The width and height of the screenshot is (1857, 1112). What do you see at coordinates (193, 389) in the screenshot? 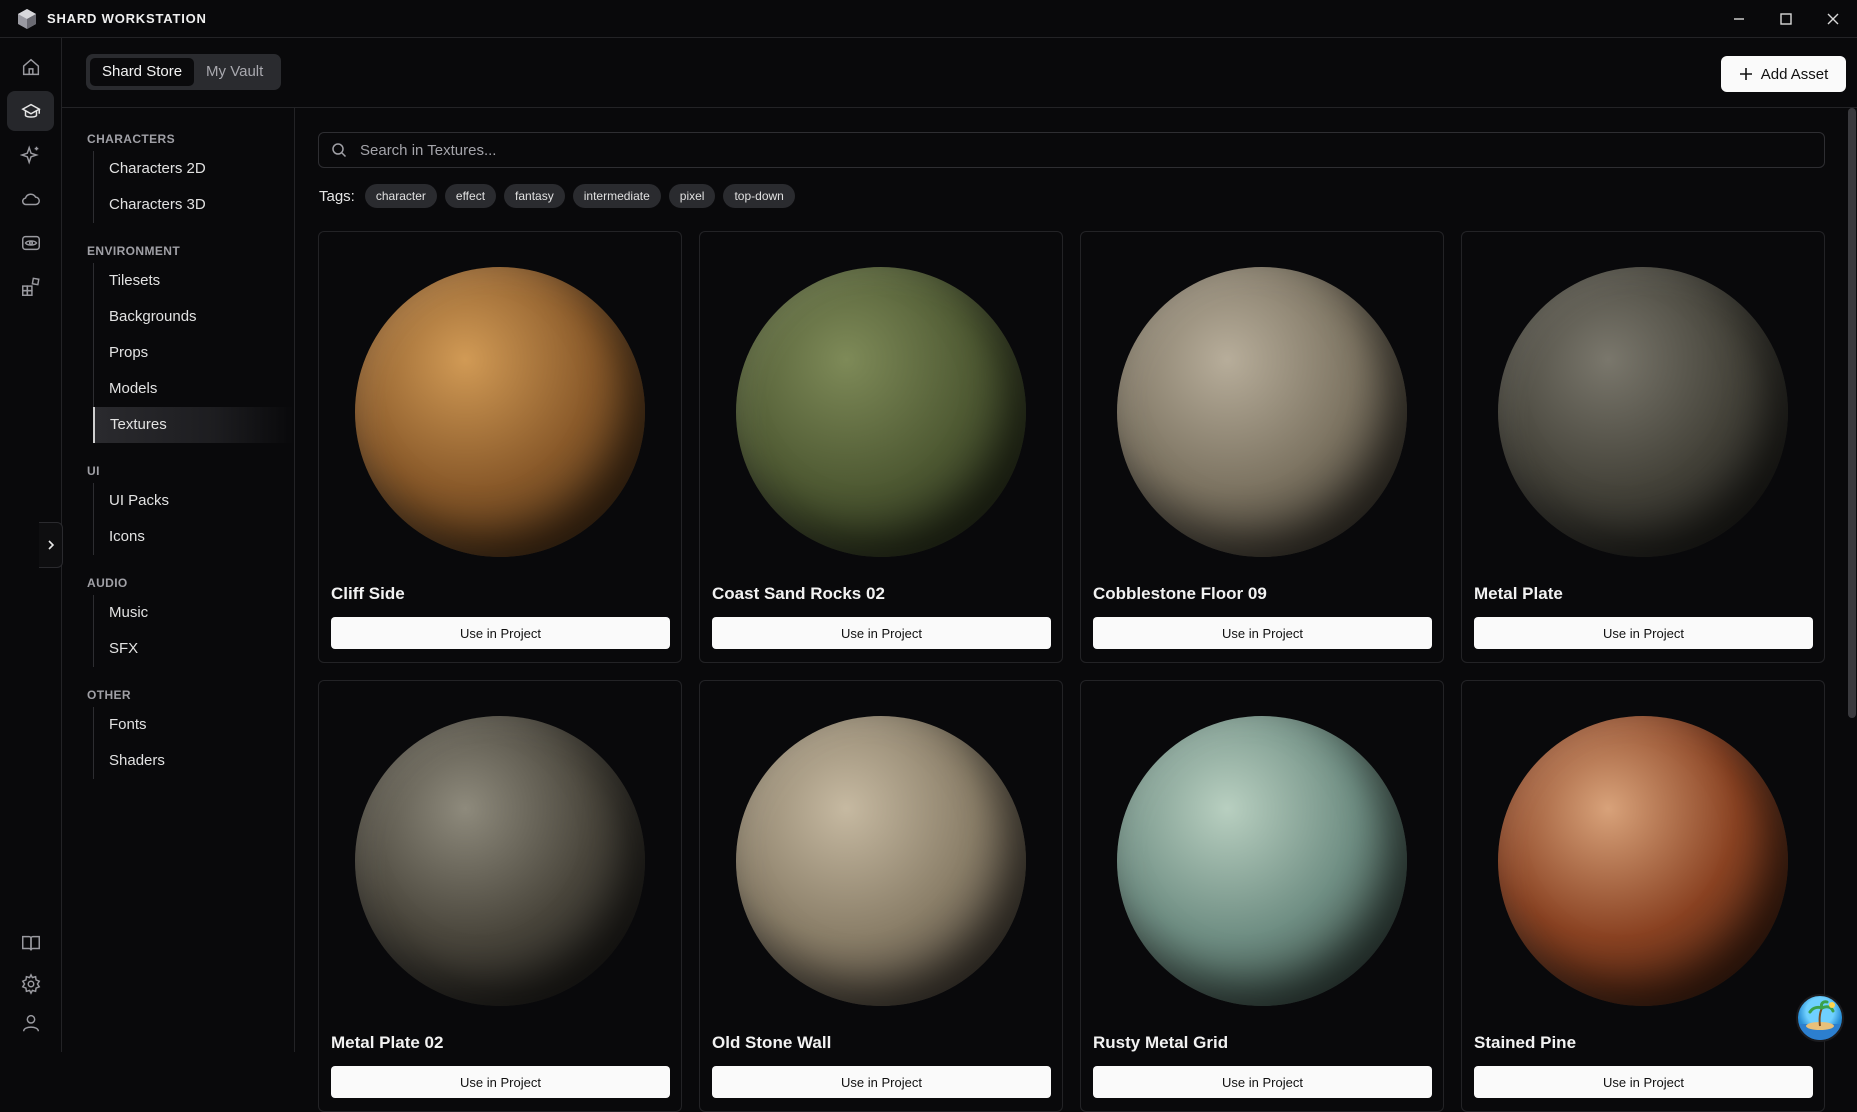
I see `sidebar-item-models: Models` at bounding box center [193, 389].